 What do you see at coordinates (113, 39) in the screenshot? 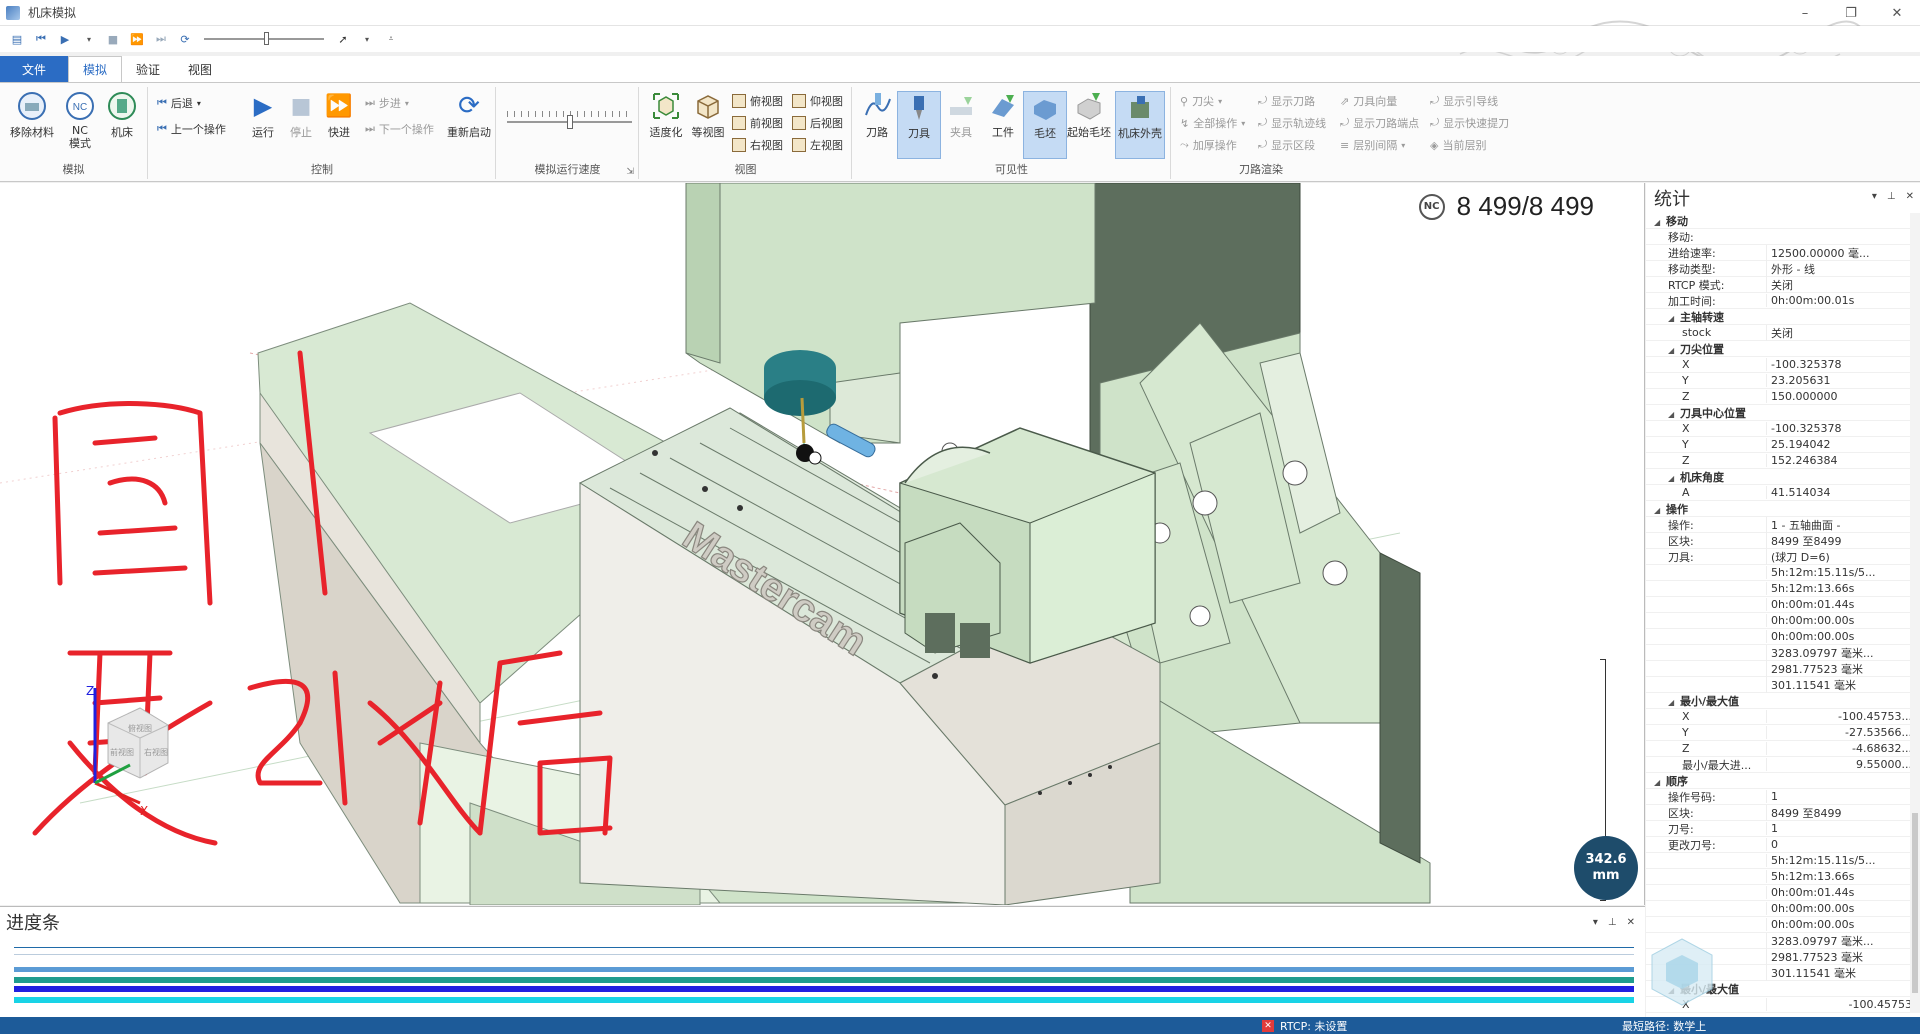
I see `stop-icon: ■` at bounding box center [113, 39].